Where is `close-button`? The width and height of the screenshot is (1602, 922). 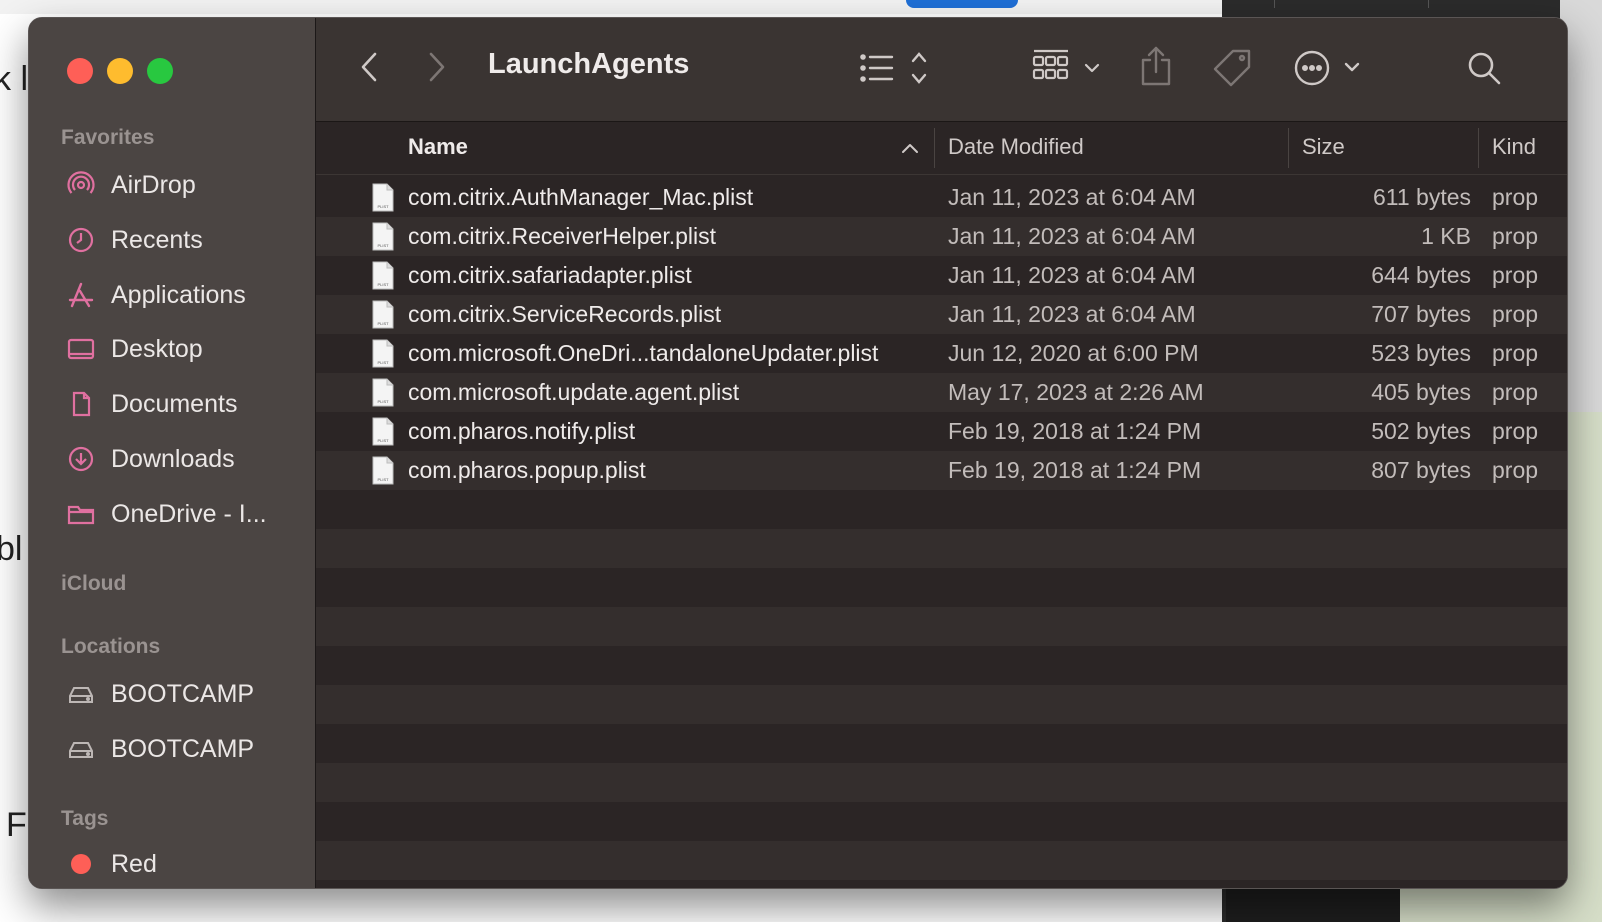
close-button is located at coordinates (80, 71).